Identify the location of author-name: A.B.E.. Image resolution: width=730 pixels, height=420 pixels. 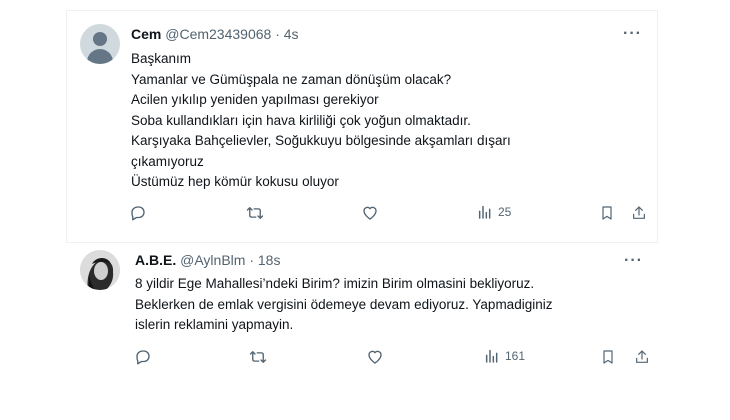
(155, 260).